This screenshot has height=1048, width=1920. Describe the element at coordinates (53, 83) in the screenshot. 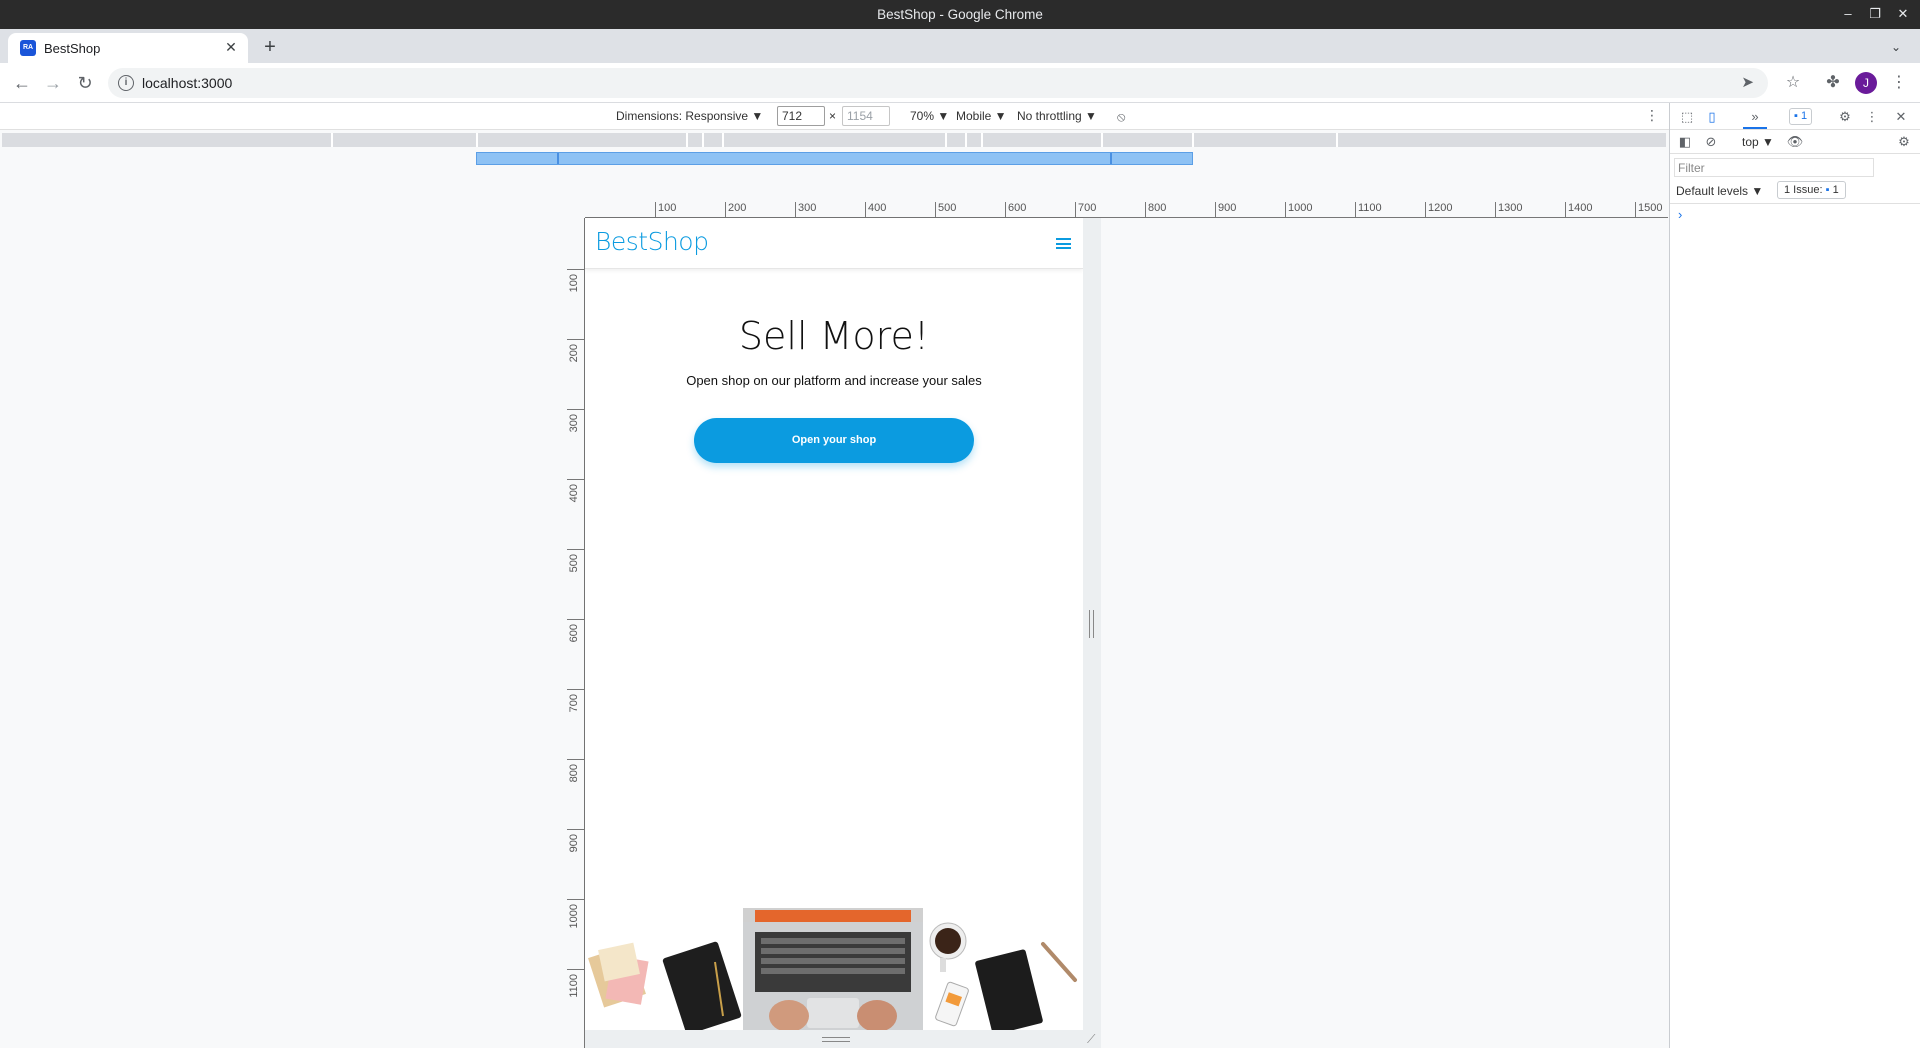

I see `forward-icon: →` at that location.